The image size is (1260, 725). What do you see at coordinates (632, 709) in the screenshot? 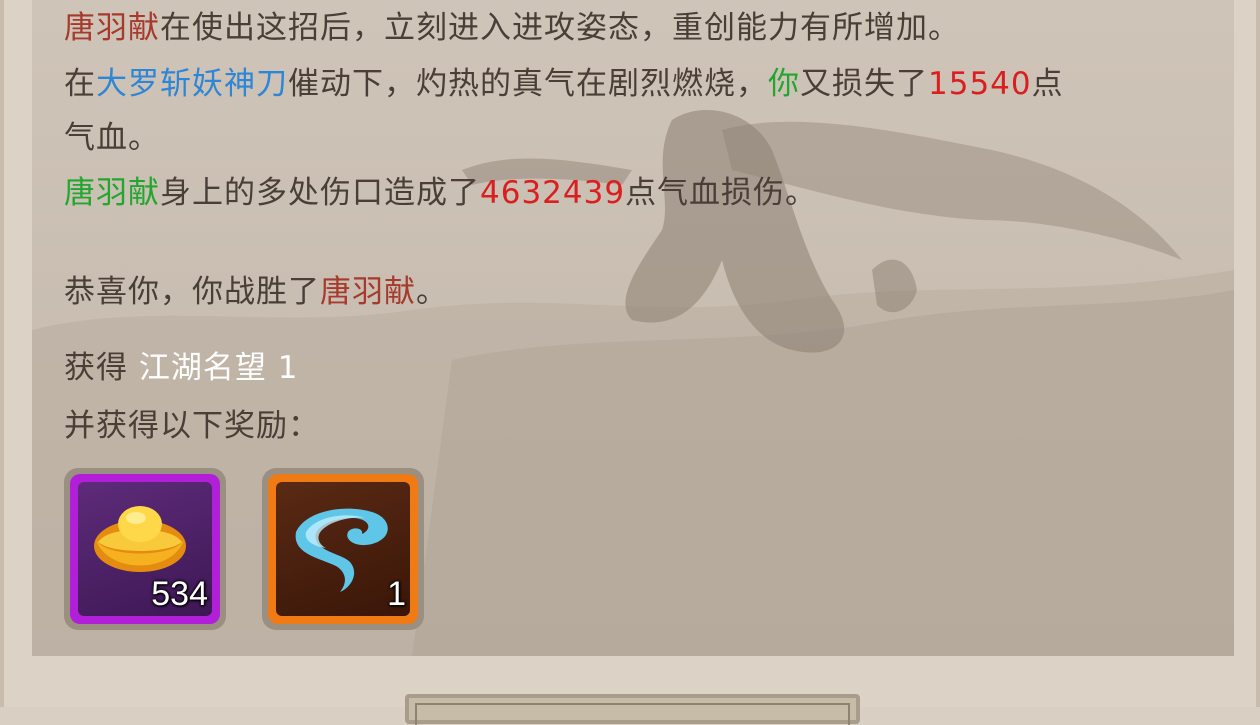
I see `confirm-button` at bounding box center [632, 709].